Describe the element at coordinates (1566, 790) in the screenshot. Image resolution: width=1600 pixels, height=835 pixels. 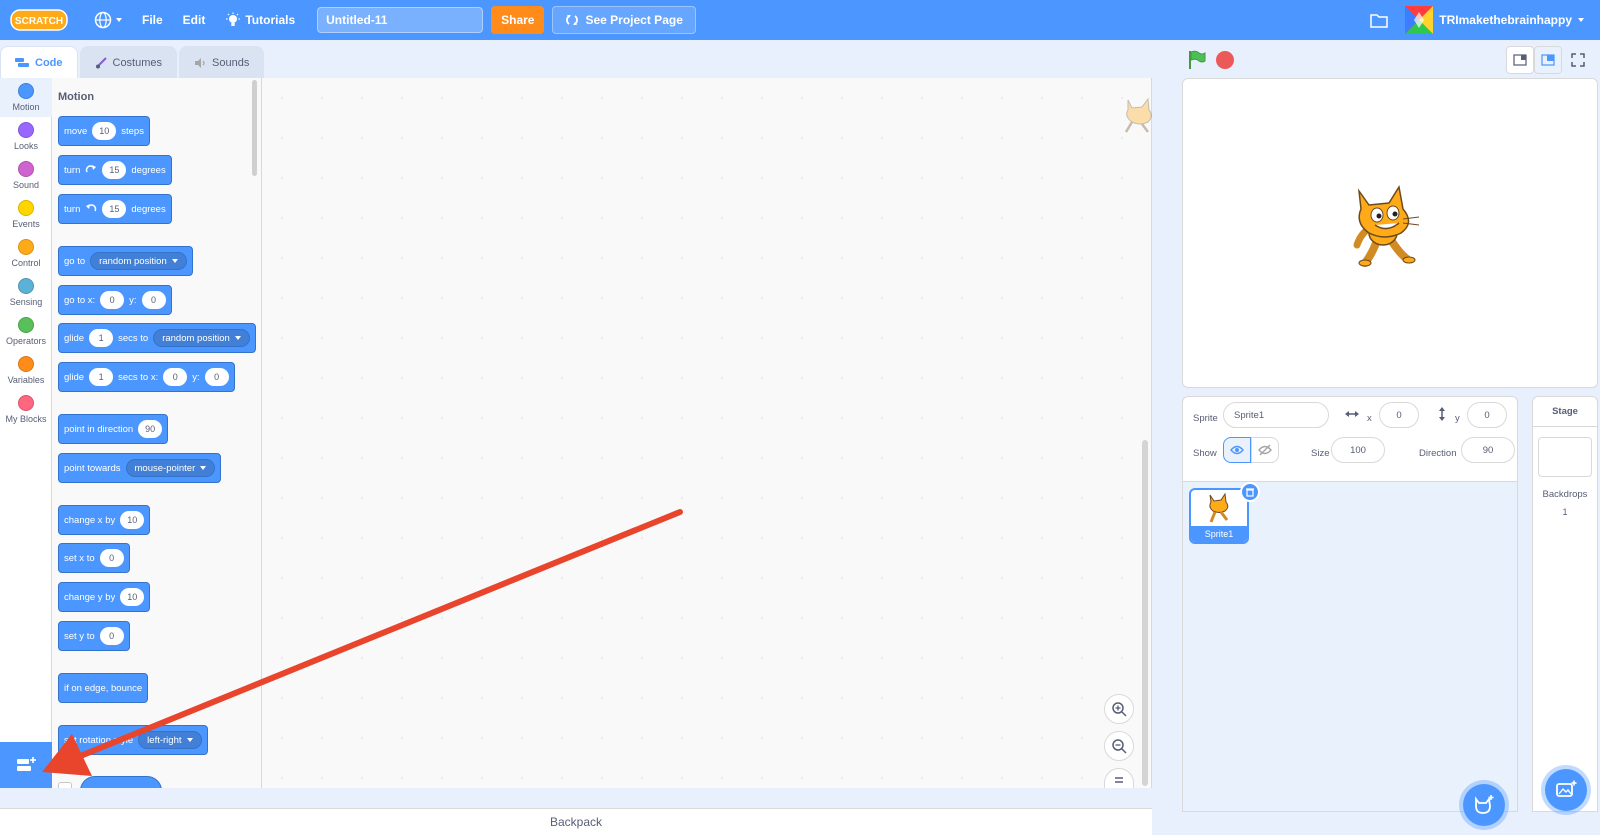
I see `choose-backdrop-button` at that location.